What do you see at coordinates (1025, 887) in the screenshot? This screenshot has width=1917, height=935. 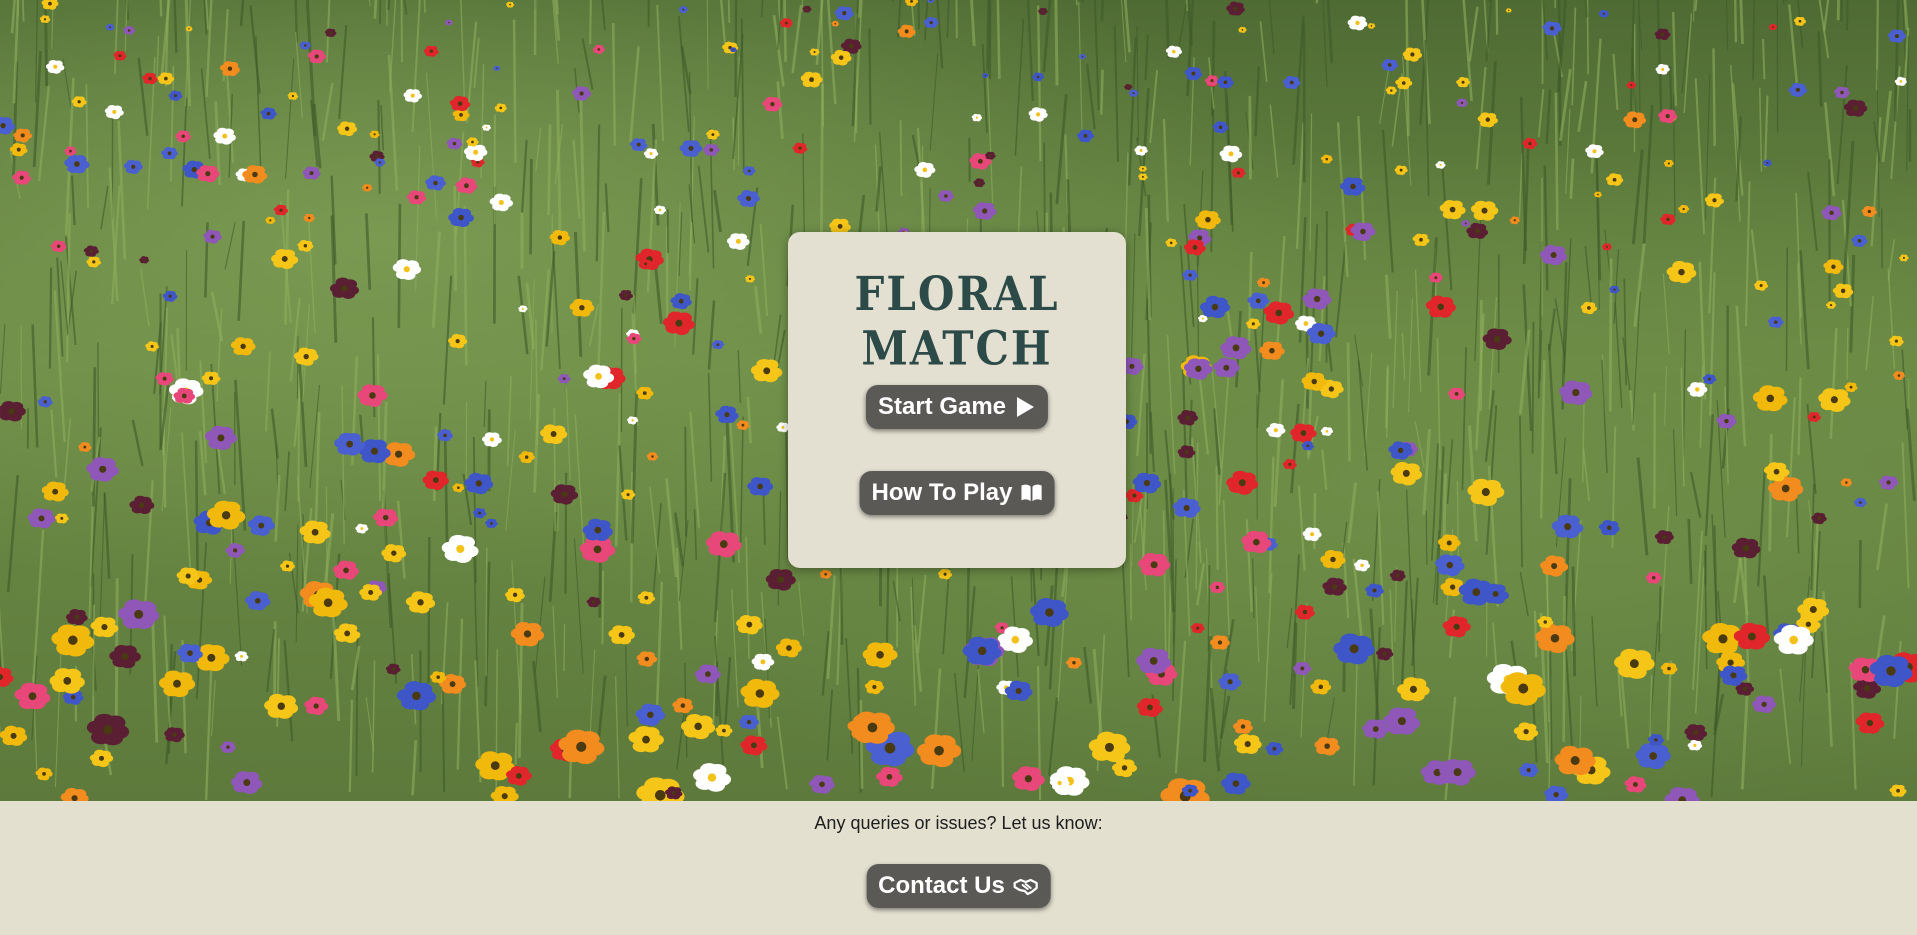 I see `handshake-icon` at bounding box center [1025, 887].